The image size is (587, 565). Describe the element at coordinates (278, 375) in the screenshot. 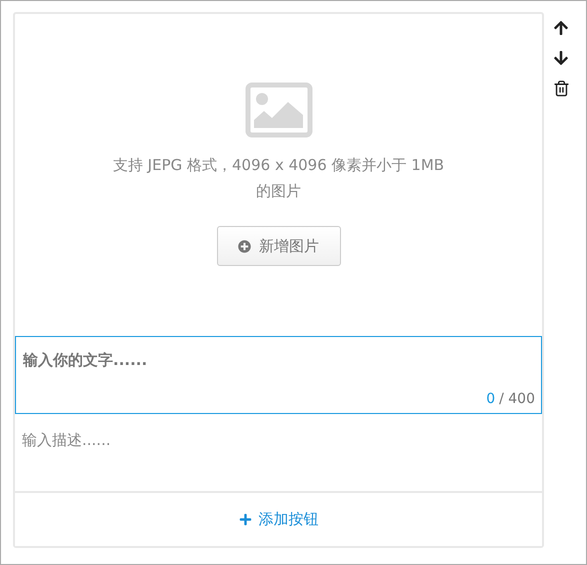

I see `title-field: 输入你的文字...... 0 / 400` at that location.